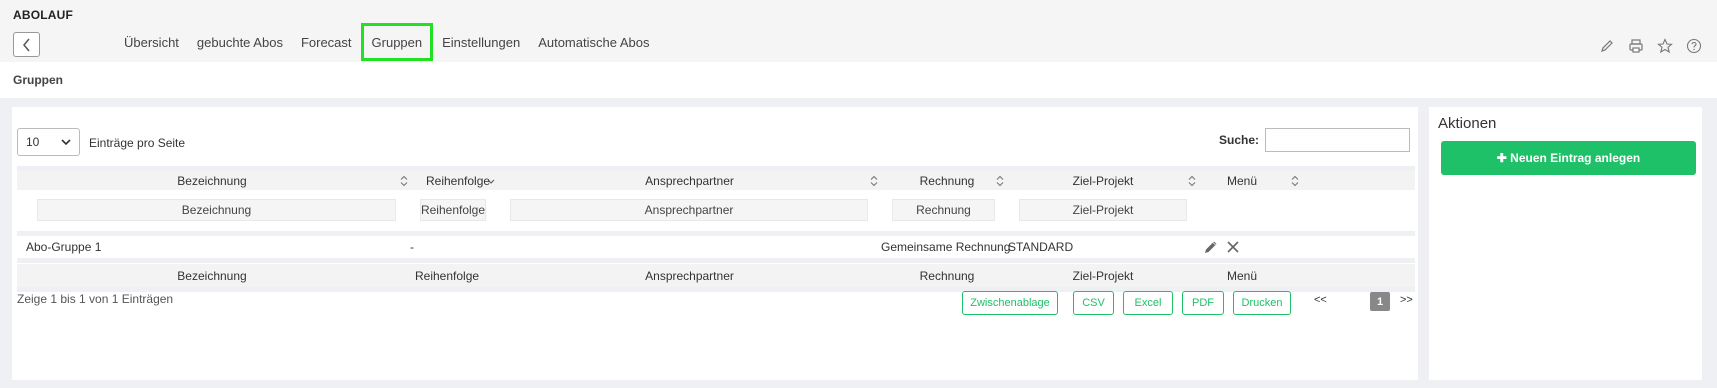 The width and height of the screenshot is (1717, 388). Describe the element at coordinates (43, 15) in the screenshot. I see `app-title: ABOLAUF` at that location.